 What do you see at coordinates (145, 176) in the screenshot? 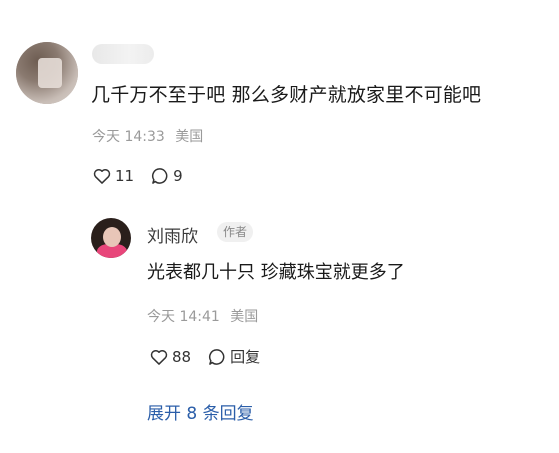
I see `comment-actions: 11 9` at bounding box center [145, 176].